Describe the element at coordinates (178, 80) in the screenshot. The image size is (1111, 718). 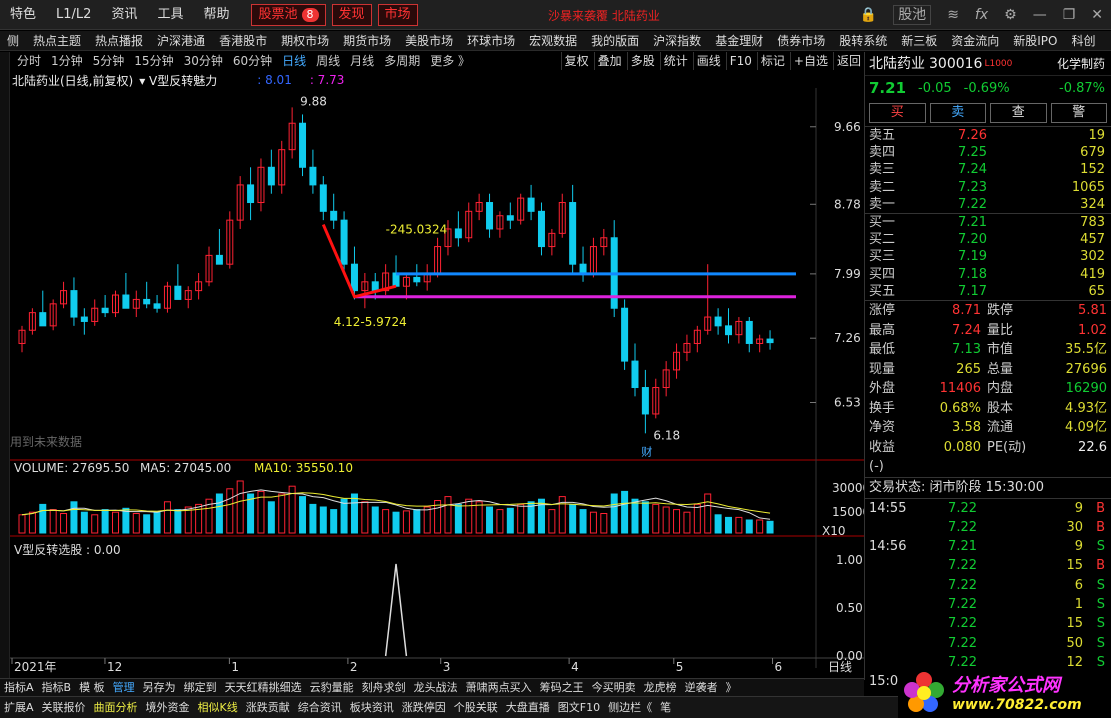
I see `indicator-dropdown: ▾ V型反转魅力` at that location.